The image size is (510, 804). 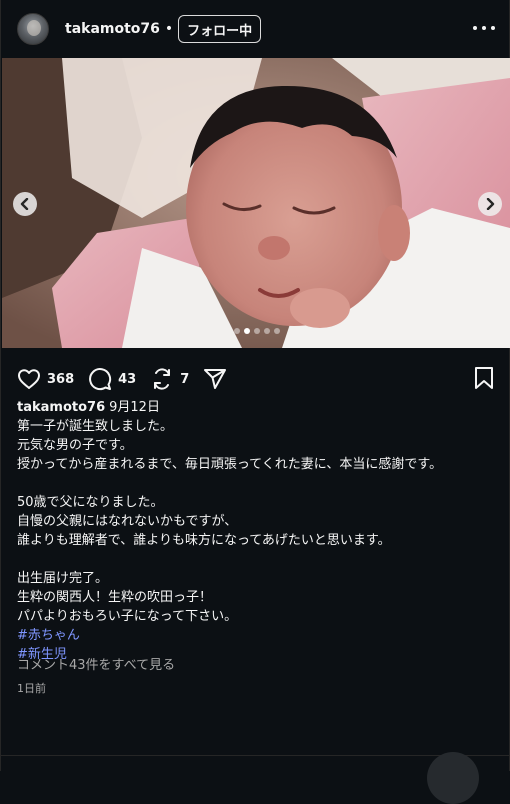 I want to click on floating-action-button, so click(x=453, y=778).